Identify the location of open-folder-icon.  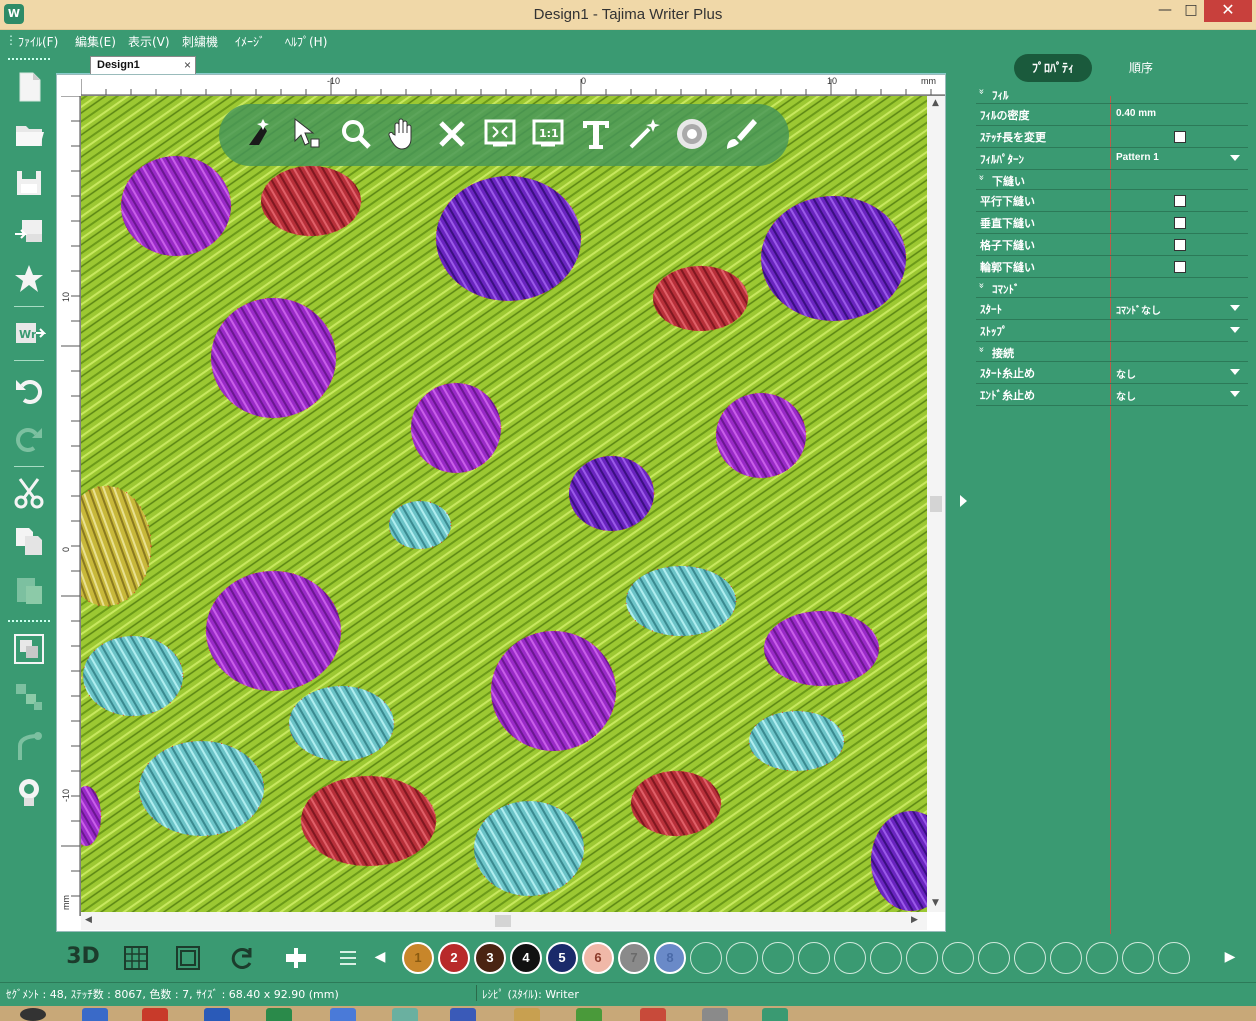
(29, 135).